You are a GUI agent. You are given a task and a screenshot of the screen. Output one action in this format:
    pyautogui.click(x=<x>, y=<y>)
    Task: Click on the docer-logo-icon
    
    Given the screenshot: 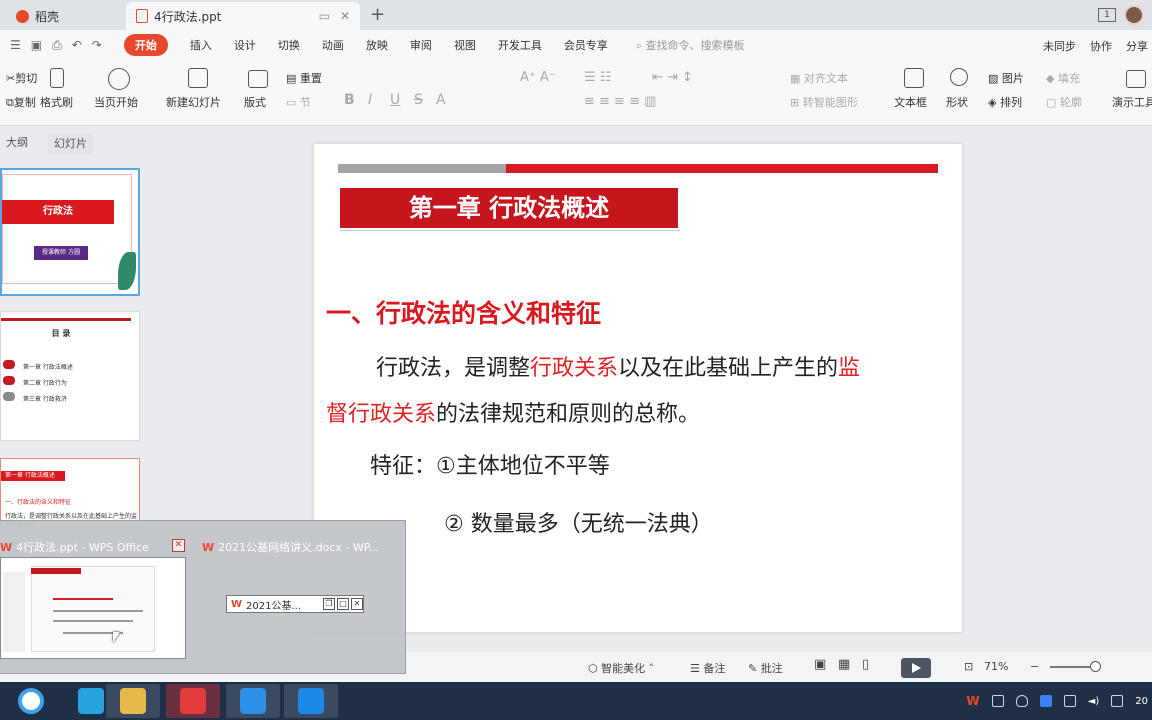 What is the action you would take?
    pyautogui.click(x=22, y=16)
    